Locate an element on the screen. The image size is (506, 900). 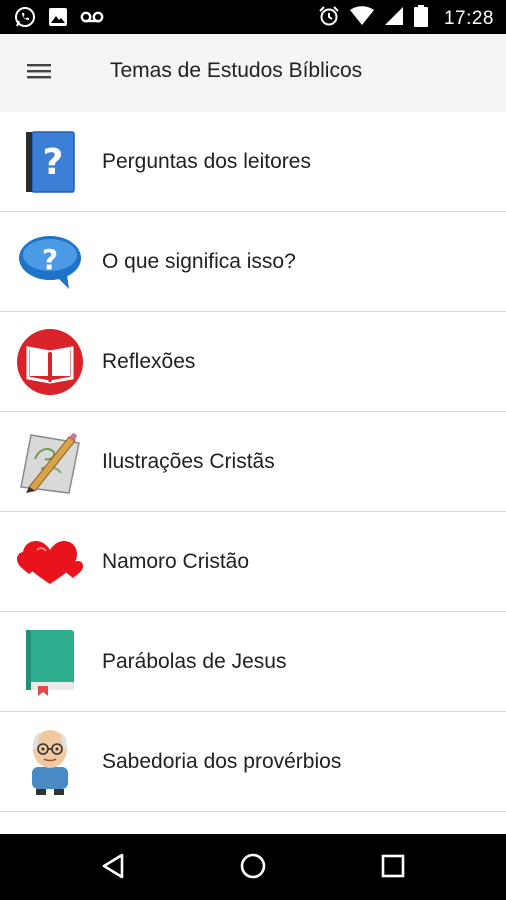
status-time: 17:28 is located at coordinates (468, 18).